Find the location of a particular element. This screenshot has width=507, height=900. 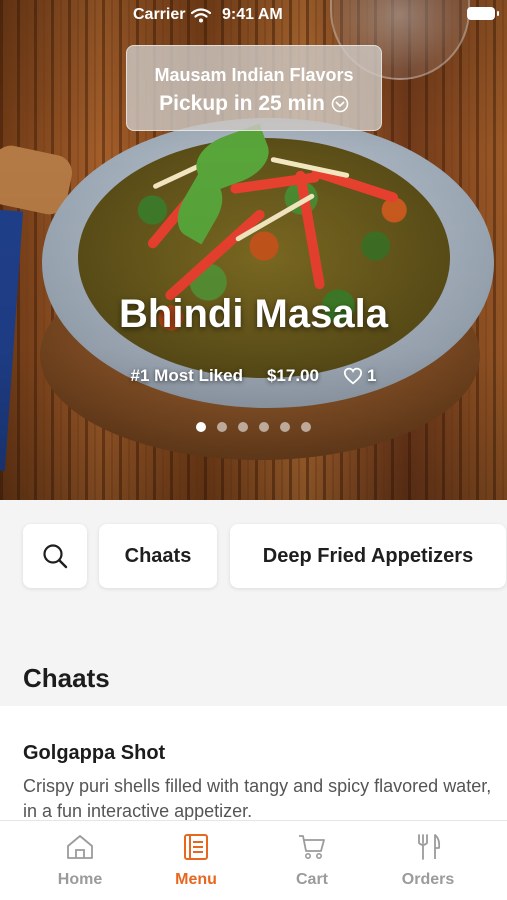

dish-price: $17.00 is located at coordinates (292, 375).